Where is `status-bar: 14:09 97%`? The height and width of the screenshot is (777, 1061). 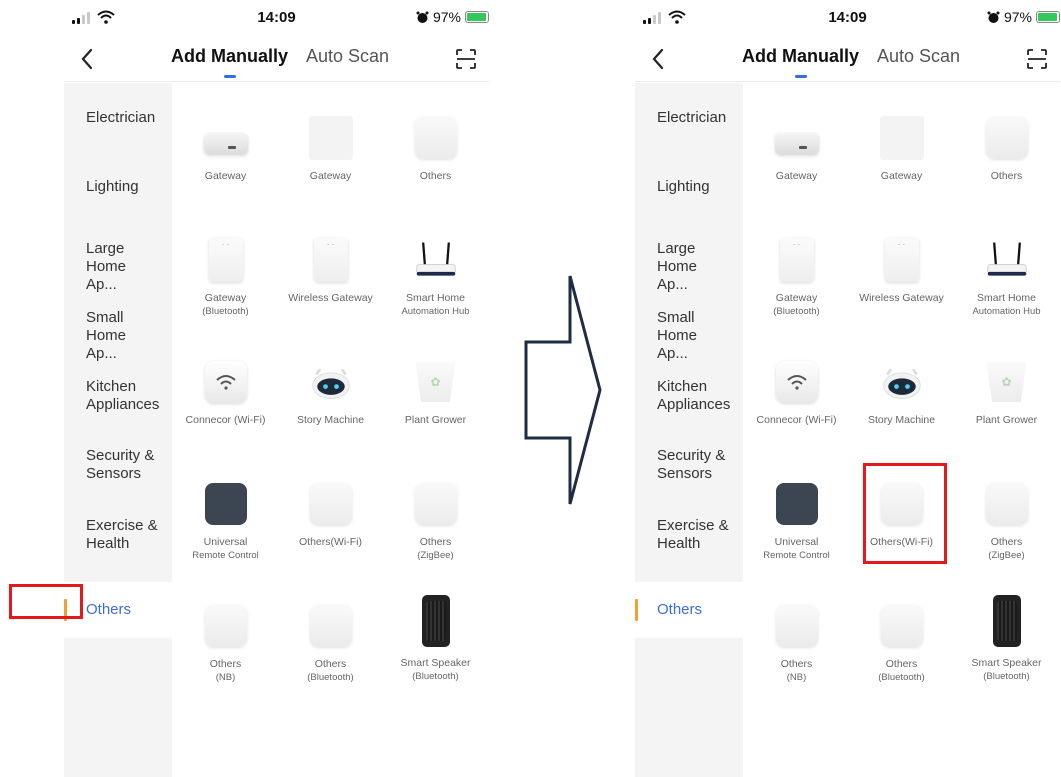
status-bar: 14:09 97% is located at coordinates (276, 17).